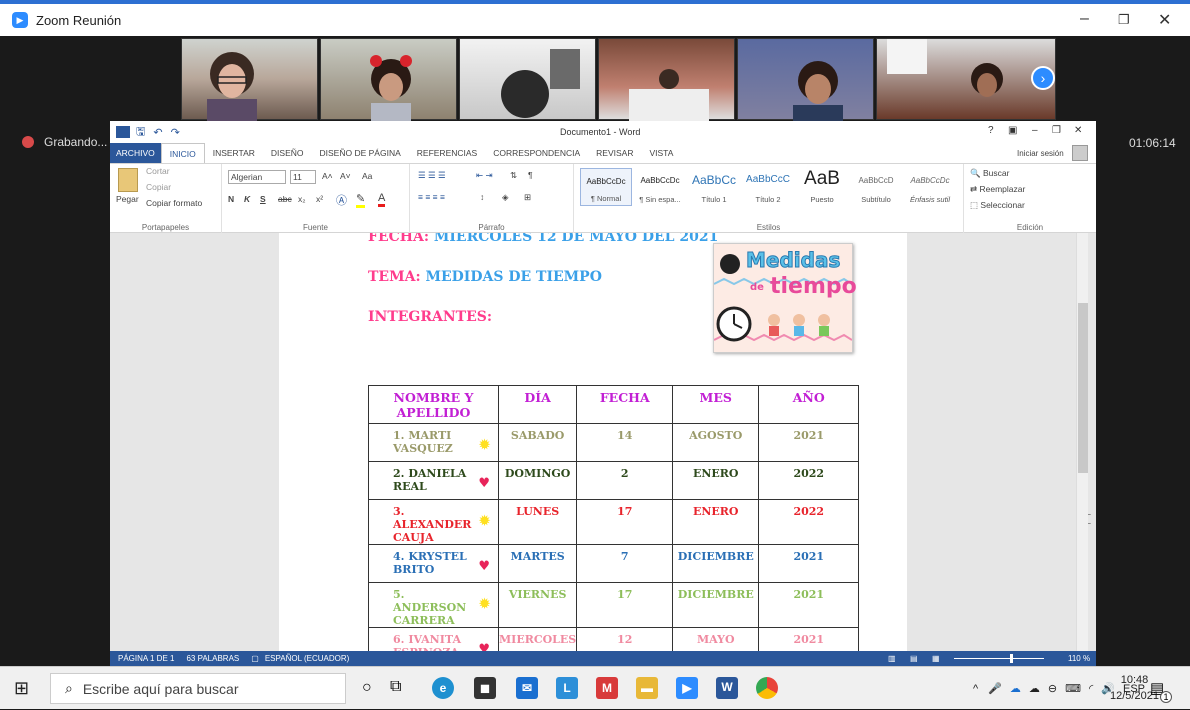  Describe the element at coordinates (157, 132) in the screenshot. I see `undo-icon: ↶` at that location.